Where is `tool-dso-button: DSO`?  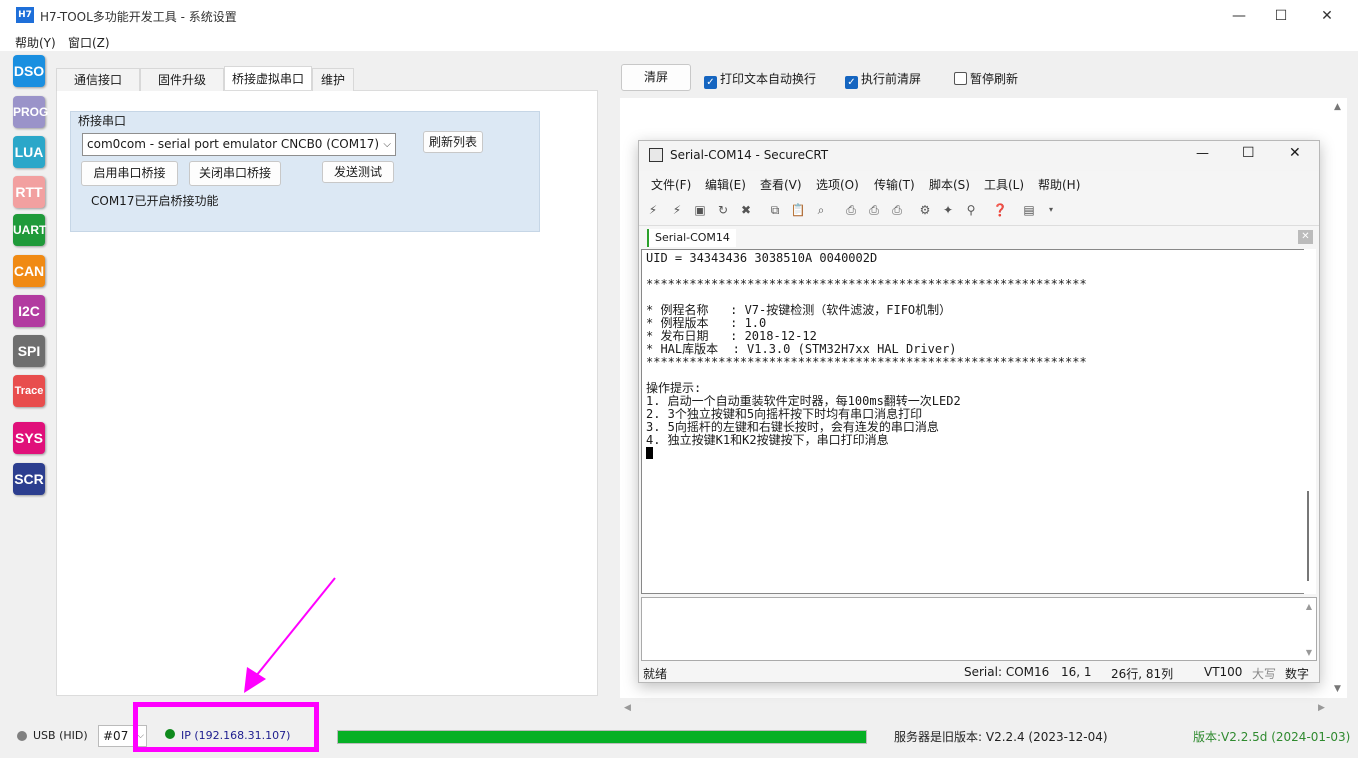
tool-dso-button: DSO is located at coordinates (29, 71).